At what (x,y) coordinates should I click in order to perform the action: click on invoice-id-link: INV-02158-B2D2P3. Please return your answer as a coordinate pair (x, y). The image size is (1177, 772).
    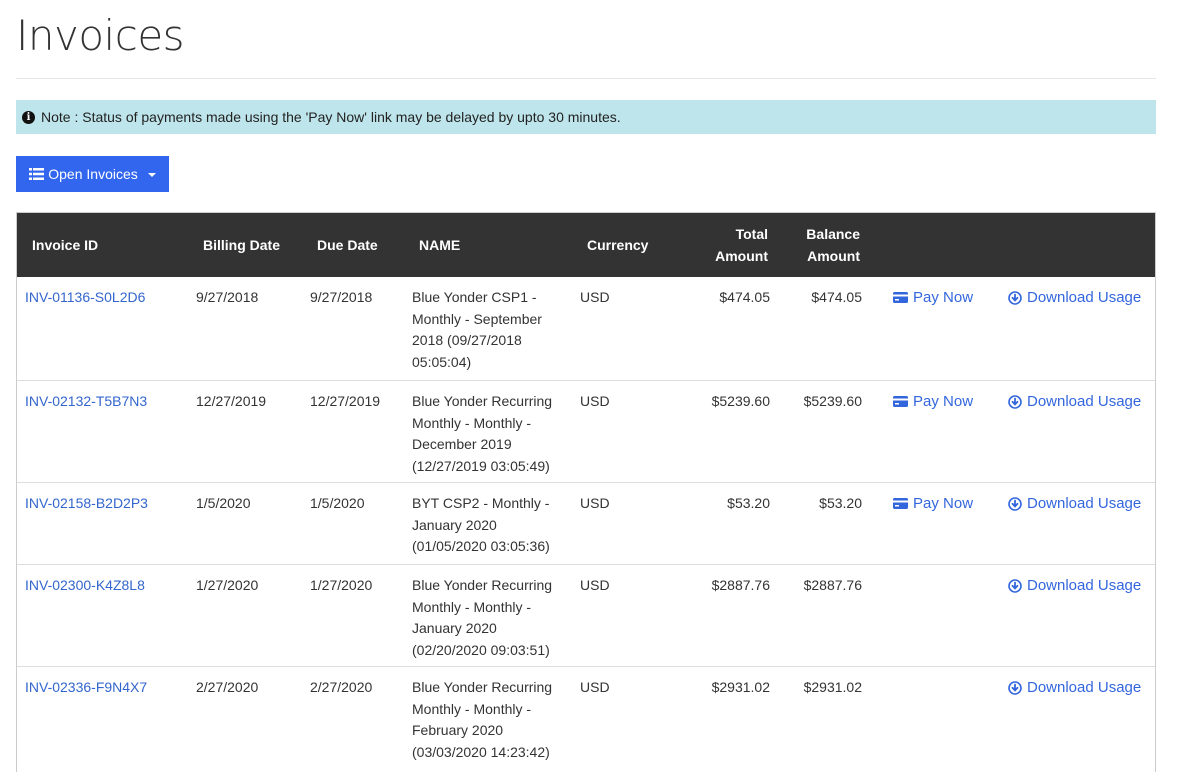
    Looking at the image, I should click on (86, 504).